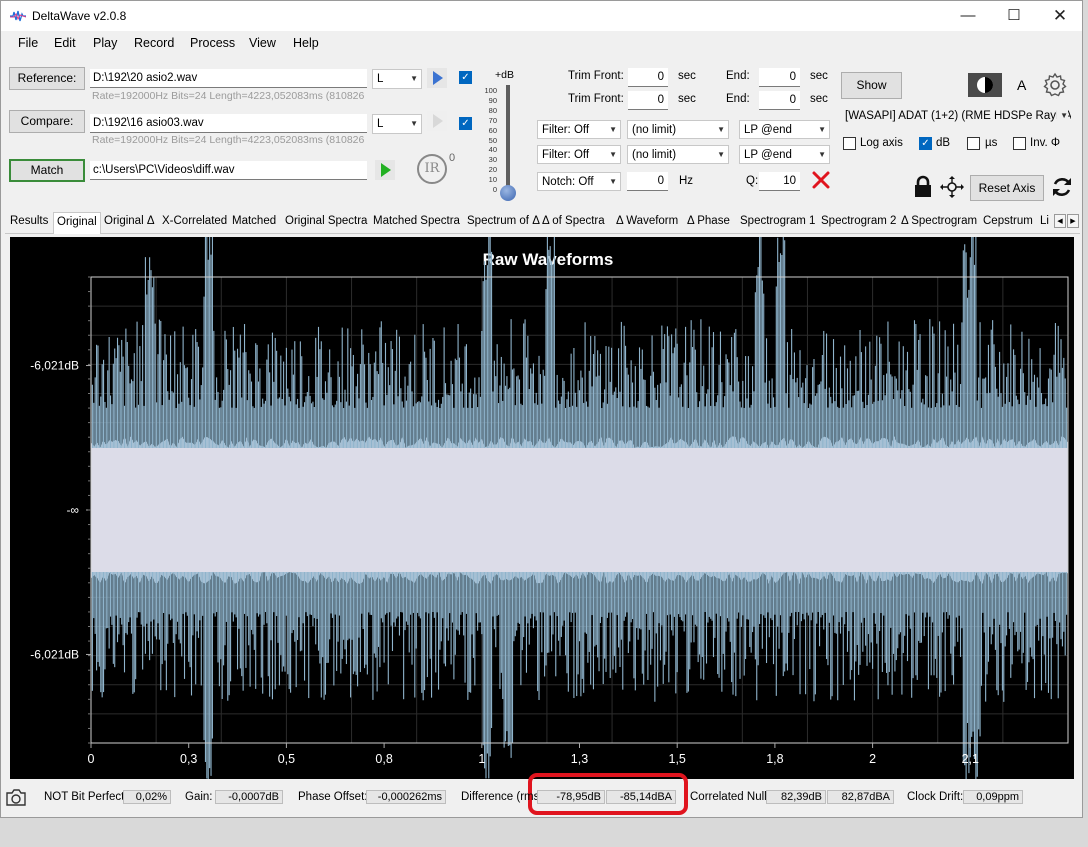 This screenshot has height=847, width=1088. What do you see at coordinates (677, 759) in the screenshot?
I see `x-tick-label: 1,5` at bounding box center [677, 759].